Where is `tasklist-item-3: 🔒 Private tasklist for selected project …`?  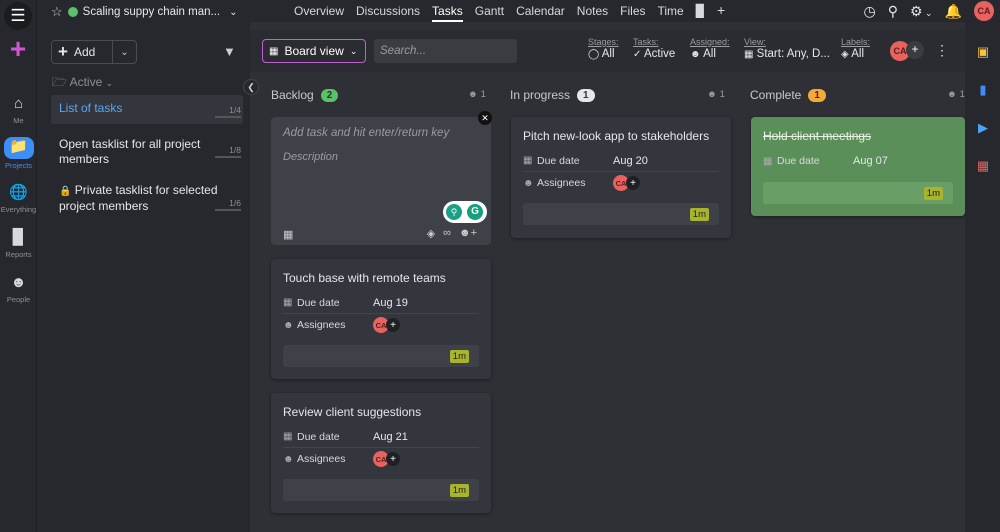 tasklist-item-3: 🔒 Private tasklist for selected project … is located at coordinates (147, 203).